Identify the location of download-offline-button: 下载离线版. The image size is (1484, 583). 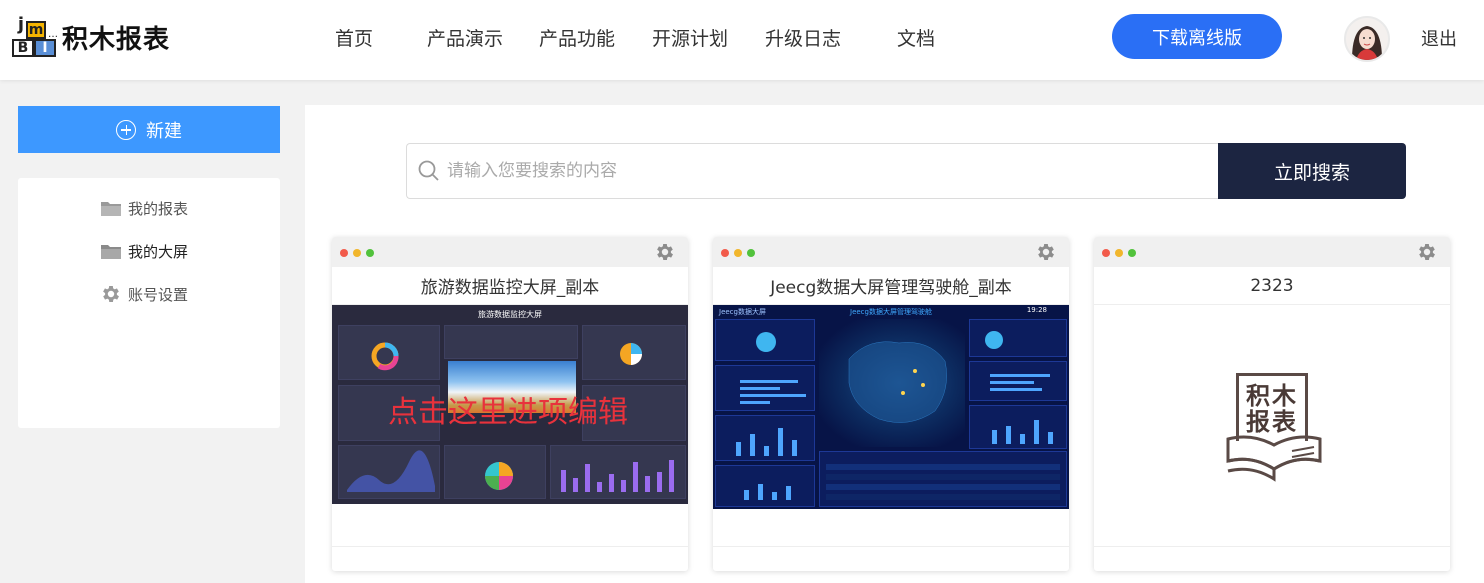
(1197, 36).